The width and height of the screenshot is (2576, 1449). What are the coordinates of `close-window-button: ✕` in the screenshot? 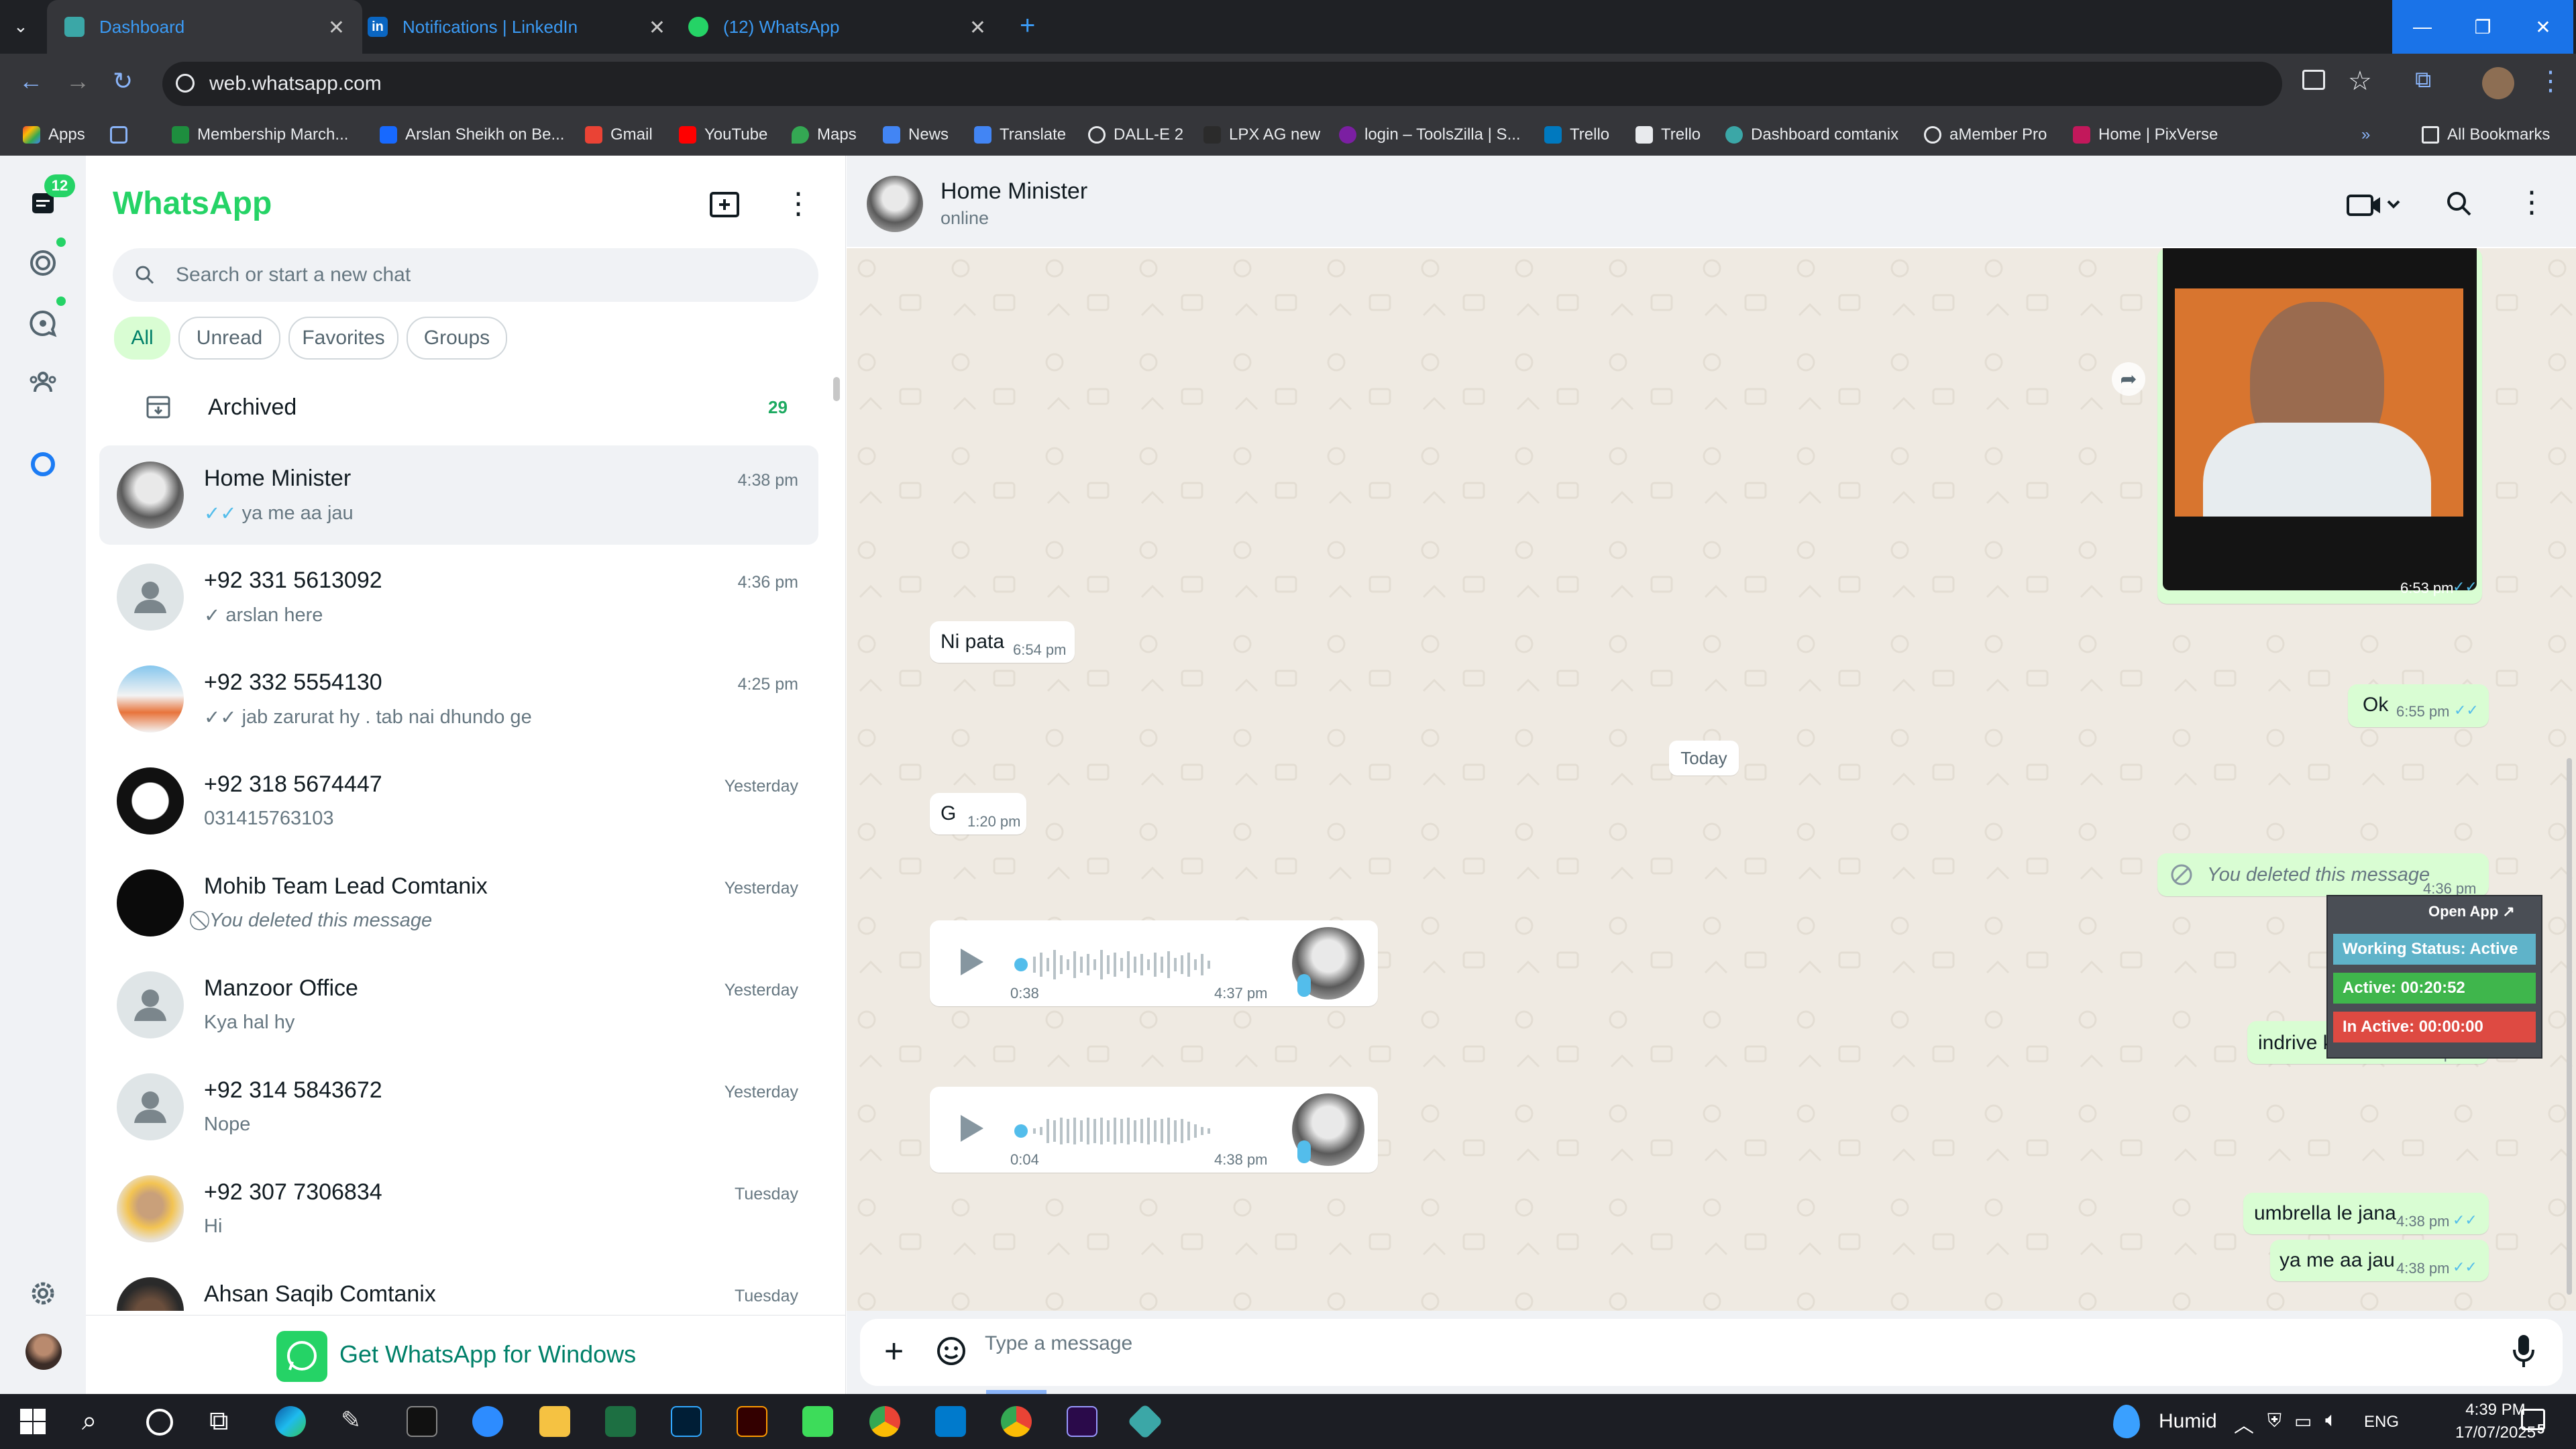 It's located at (2543, 27).